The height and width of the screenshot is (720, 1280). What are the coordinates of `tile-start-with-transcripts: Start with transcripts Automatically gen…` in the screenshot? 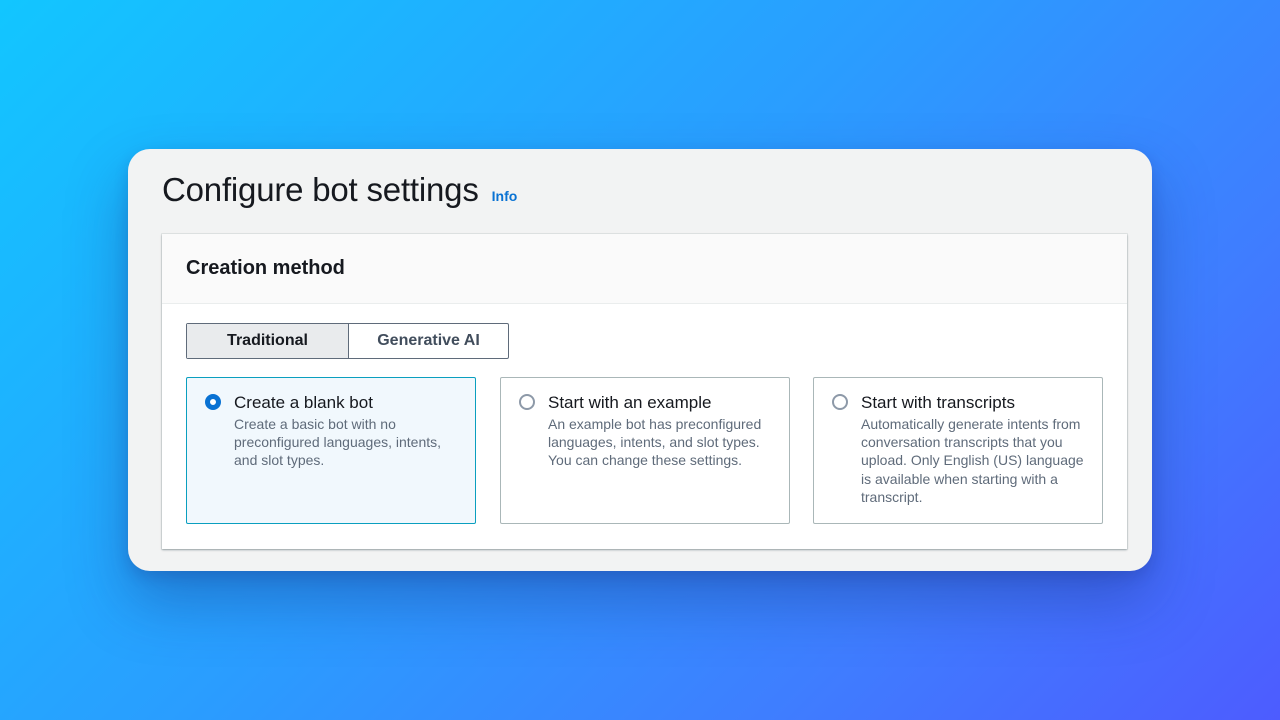 It's located at (958, 450).